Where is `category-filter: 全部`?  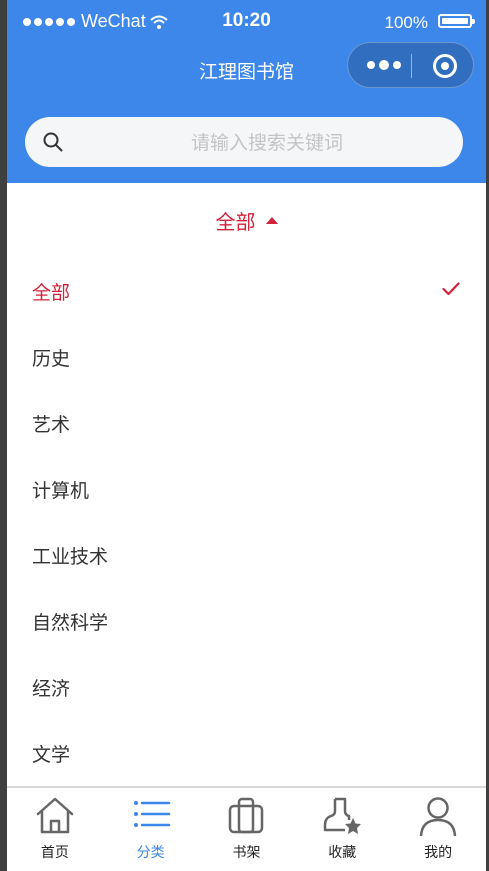 category-filter: 全部 is located at coordinates (246, 220).